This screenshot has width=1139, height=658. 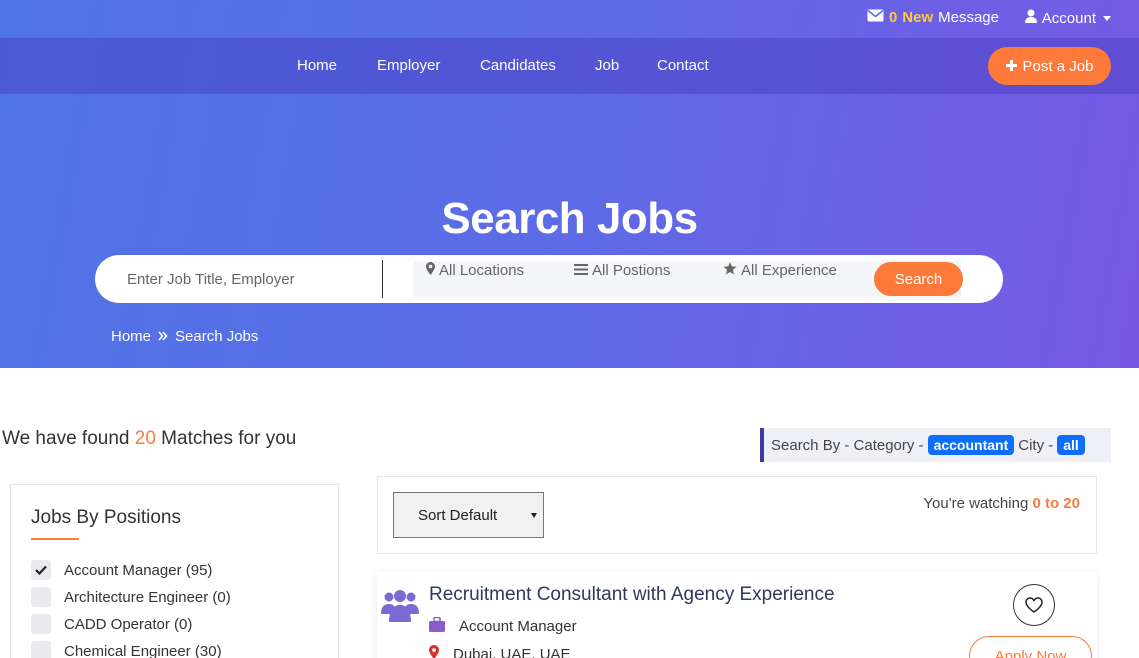 I want to click on star-icon, so click(x=730, y=270).